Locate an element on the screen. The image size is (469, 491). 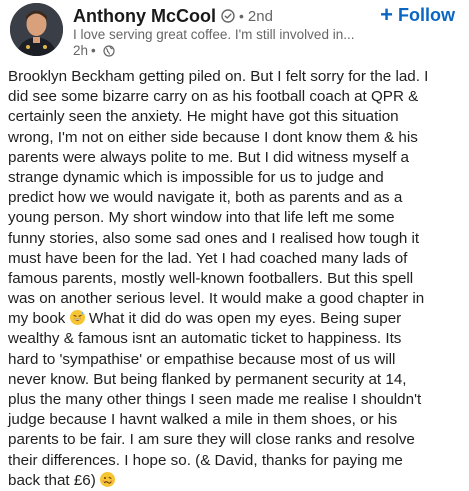
author-name-row: Anthony McCool • 2nd is located at coordinates (173, 16).